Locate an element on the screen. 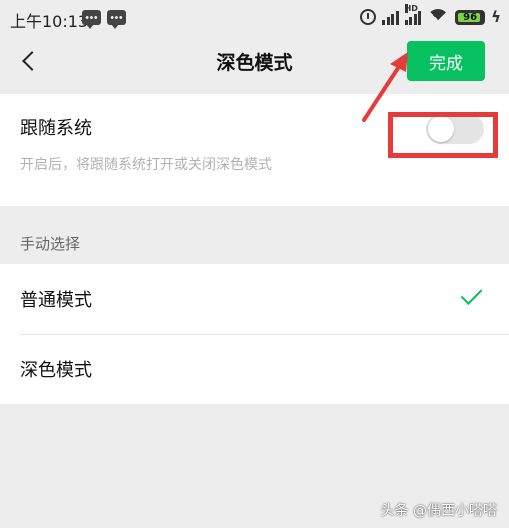 The width and height of the screenshot is (509, 528). signal-hd-label: HD is located at coordinates (411, 8).